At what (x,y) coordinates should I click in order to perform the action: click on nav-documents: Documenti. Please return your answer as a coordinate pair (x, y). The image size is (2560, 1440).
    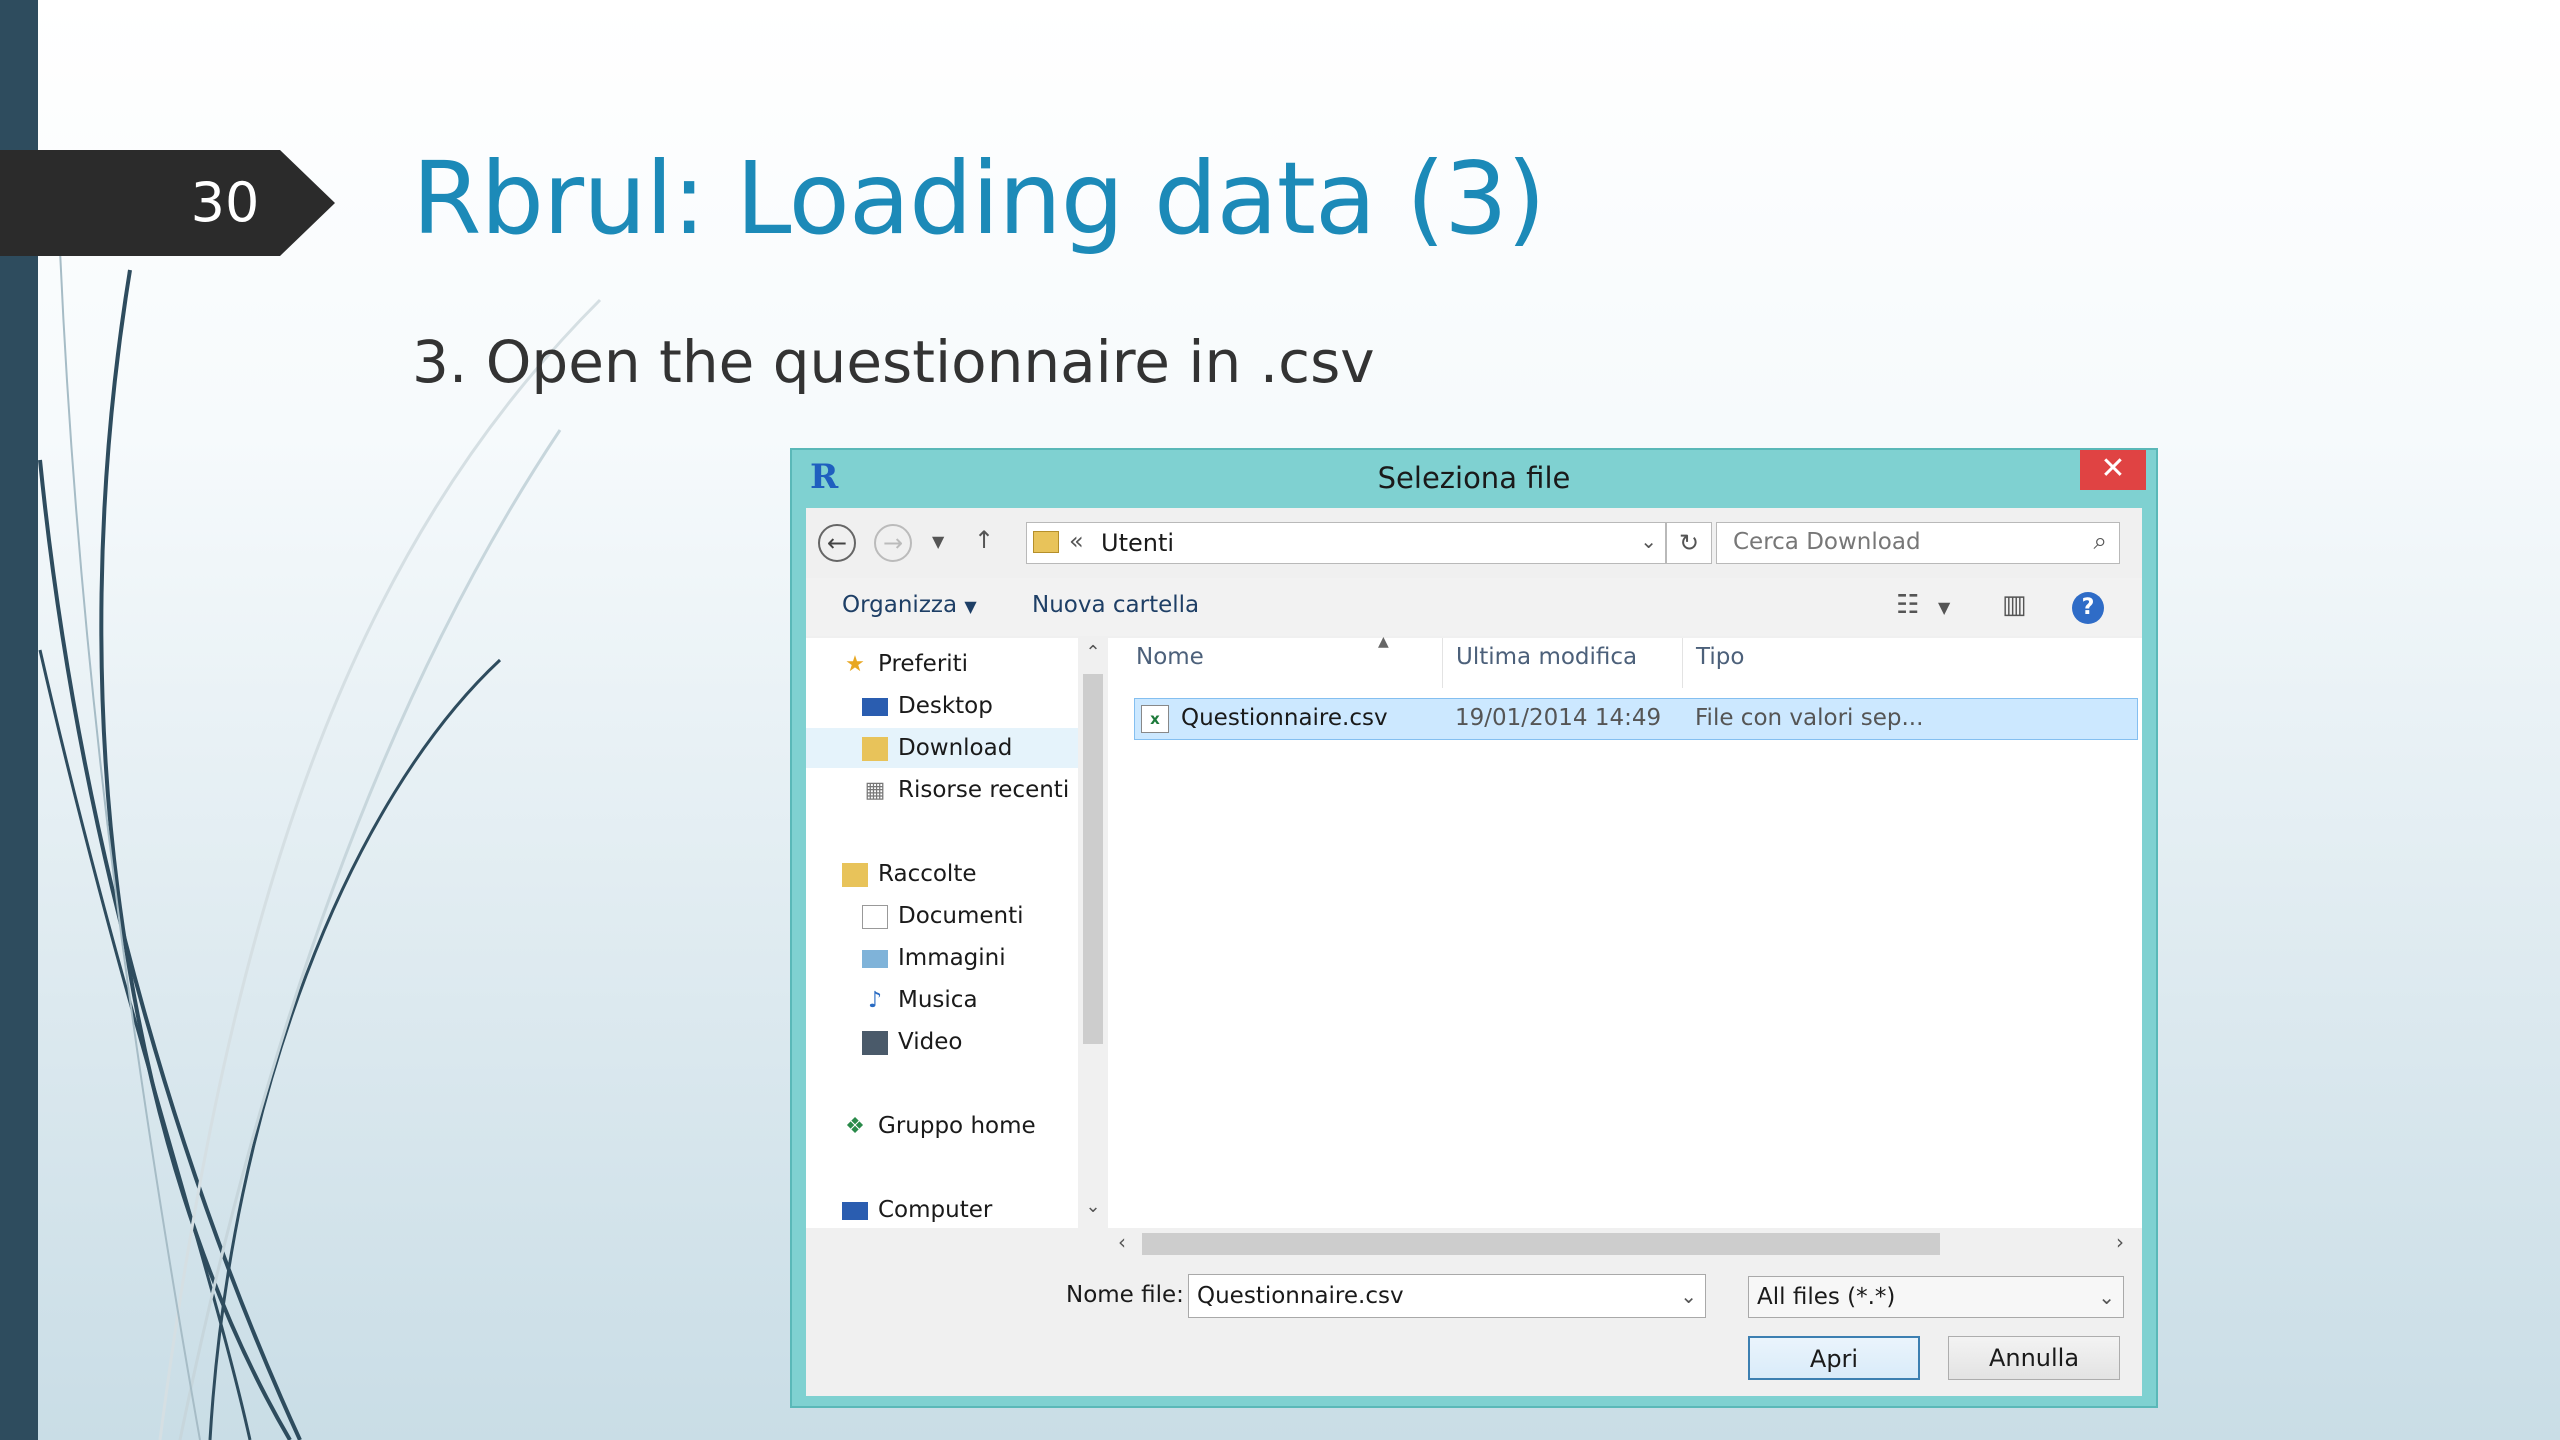
    Looking at the image, I should click on (943, 916).